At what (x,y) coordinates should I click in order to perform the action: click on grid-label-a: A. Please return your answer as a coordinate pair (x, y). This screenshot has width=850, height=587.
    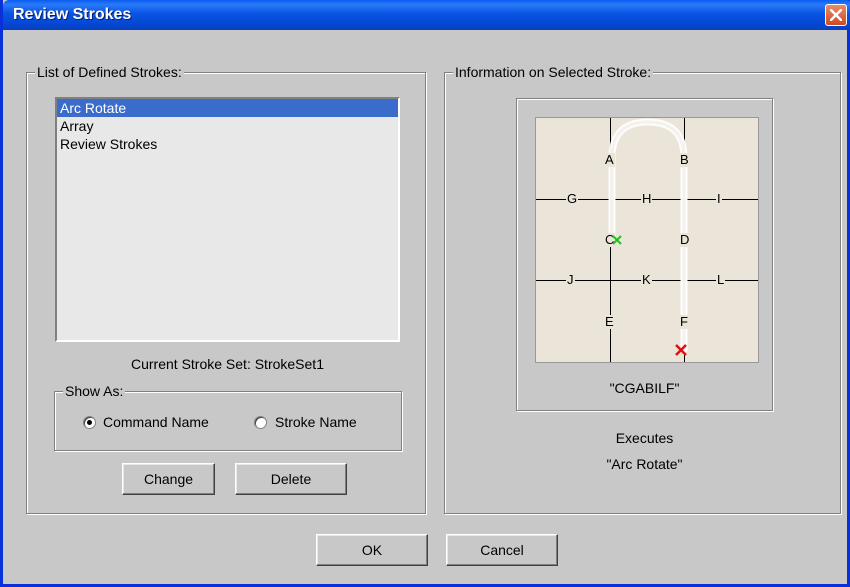
    Looking at the image, I should click on (609, 159).